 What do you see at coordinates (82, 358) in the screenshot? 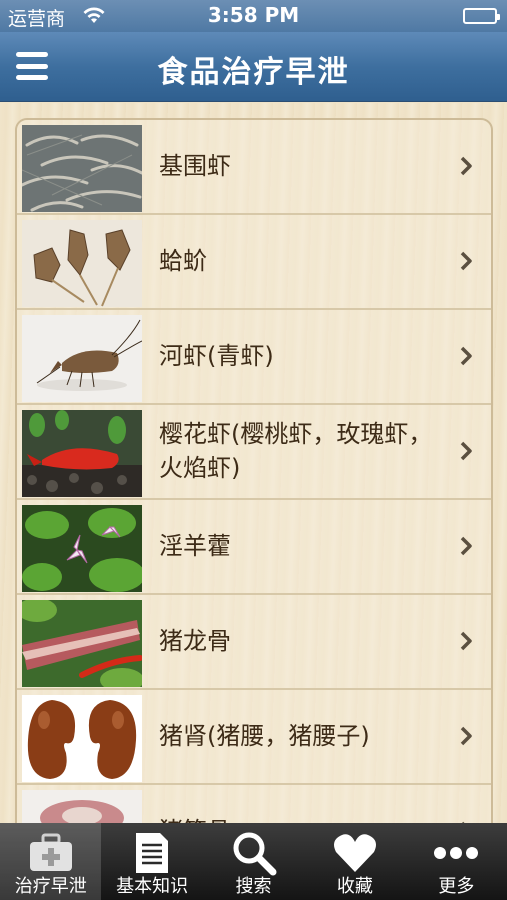
I see `river-shrimp-image` at bounding box center [82, 358].